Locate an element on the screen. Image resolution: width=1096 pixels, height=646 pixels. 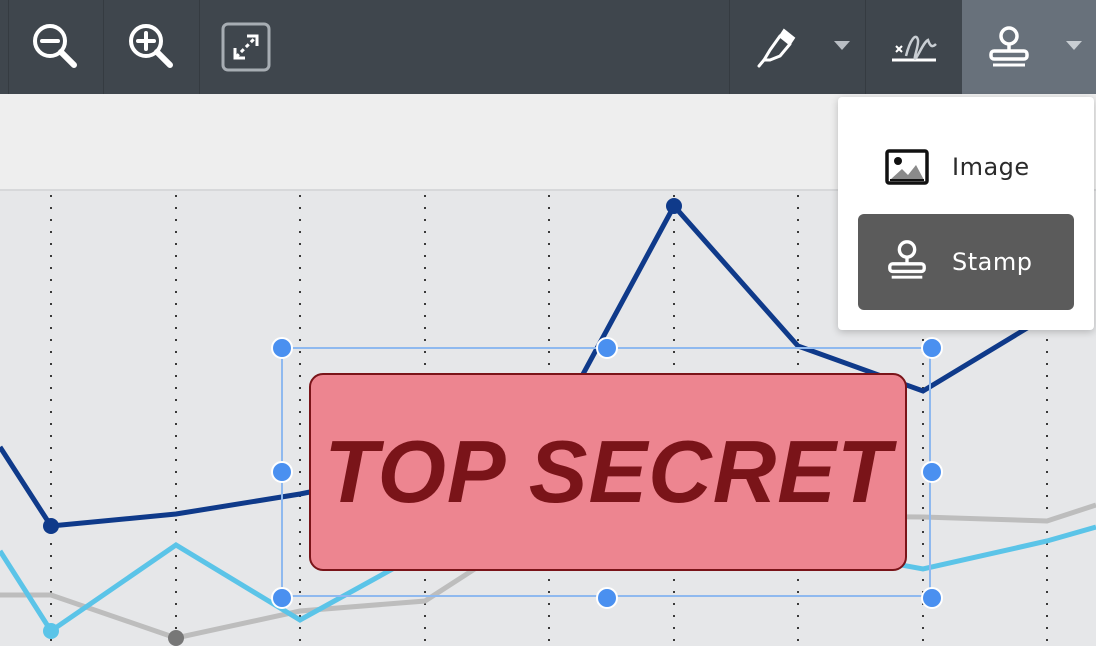
resize-handle-bottom-left is located at coordinates (282, 598).